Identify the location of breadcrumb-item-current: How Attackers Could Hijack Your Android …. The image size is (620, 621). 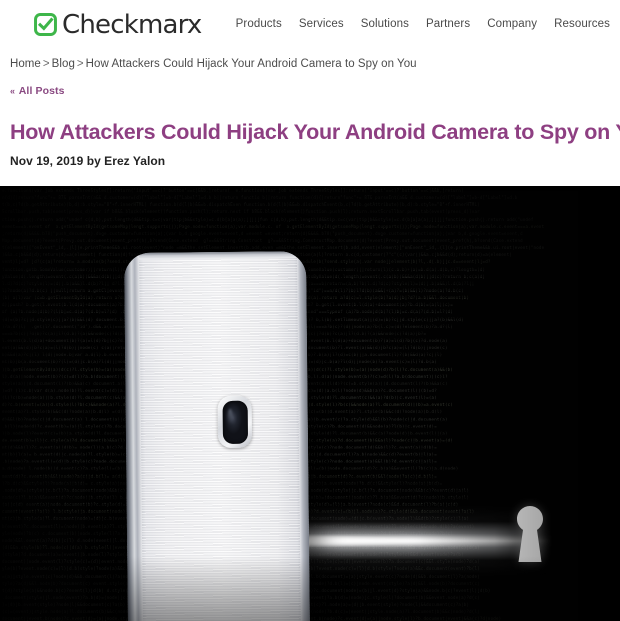
(251, 64).